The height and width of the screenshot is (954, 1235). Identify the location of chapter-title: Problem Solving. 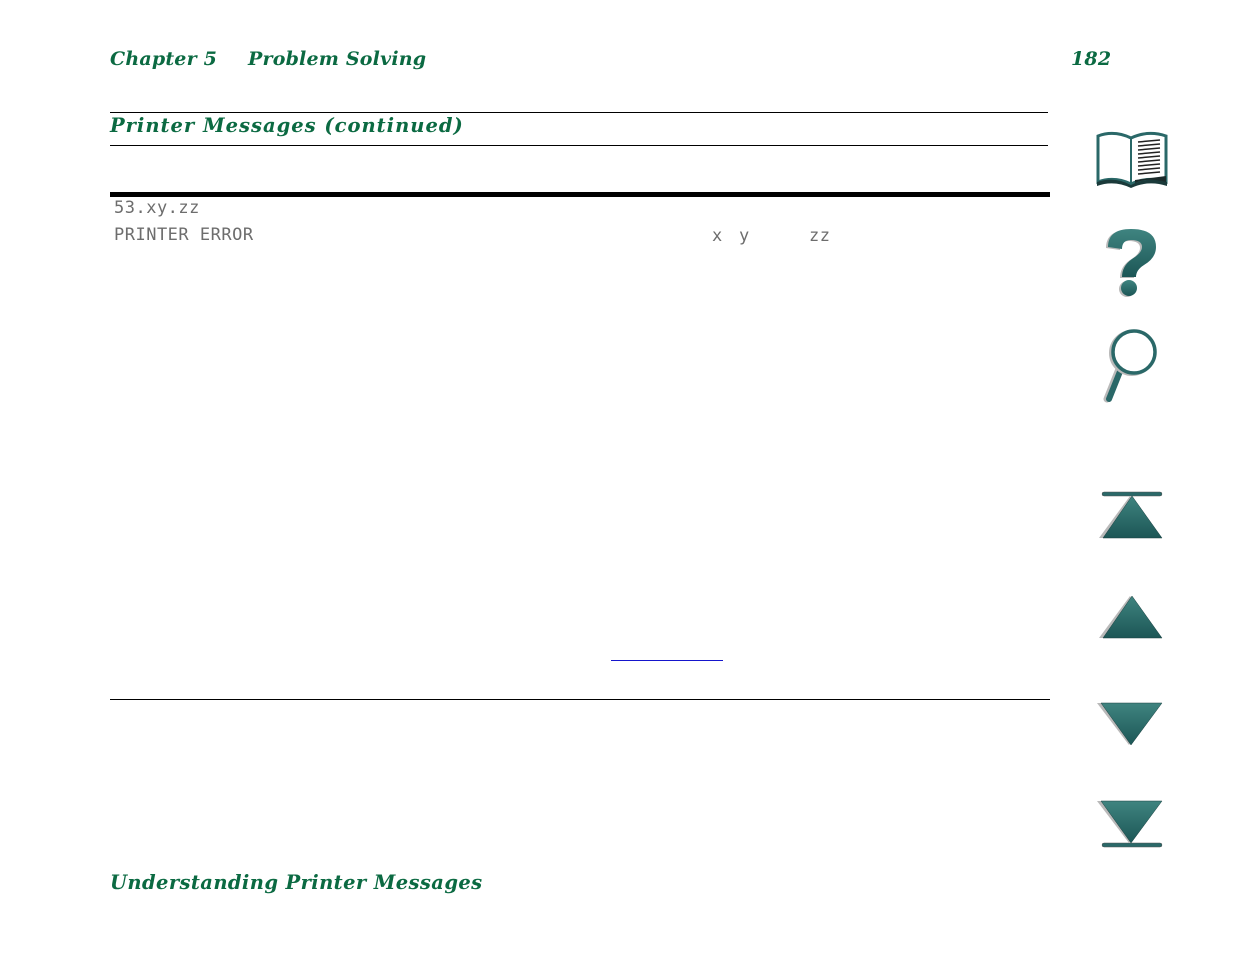
(337, 59).